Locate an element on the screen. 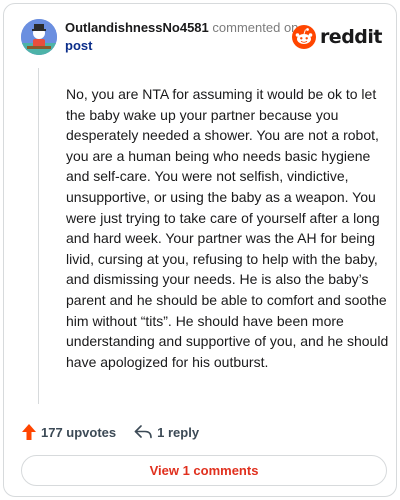 Image resolution: width=400 pixels, height=500 pixels. avatar is located at coordinates (39, 37).